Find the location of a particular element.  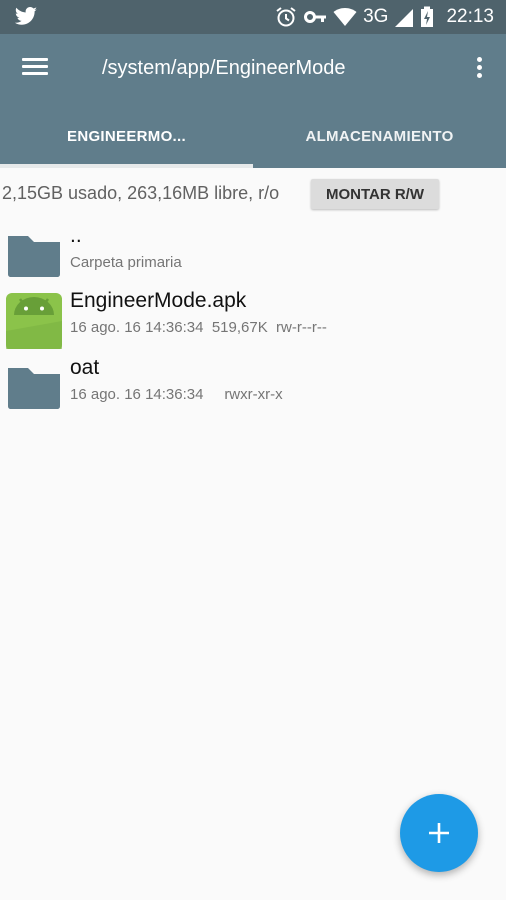

current-path-title: /system/app/EngineerMode is located at coordinates (224, 68).